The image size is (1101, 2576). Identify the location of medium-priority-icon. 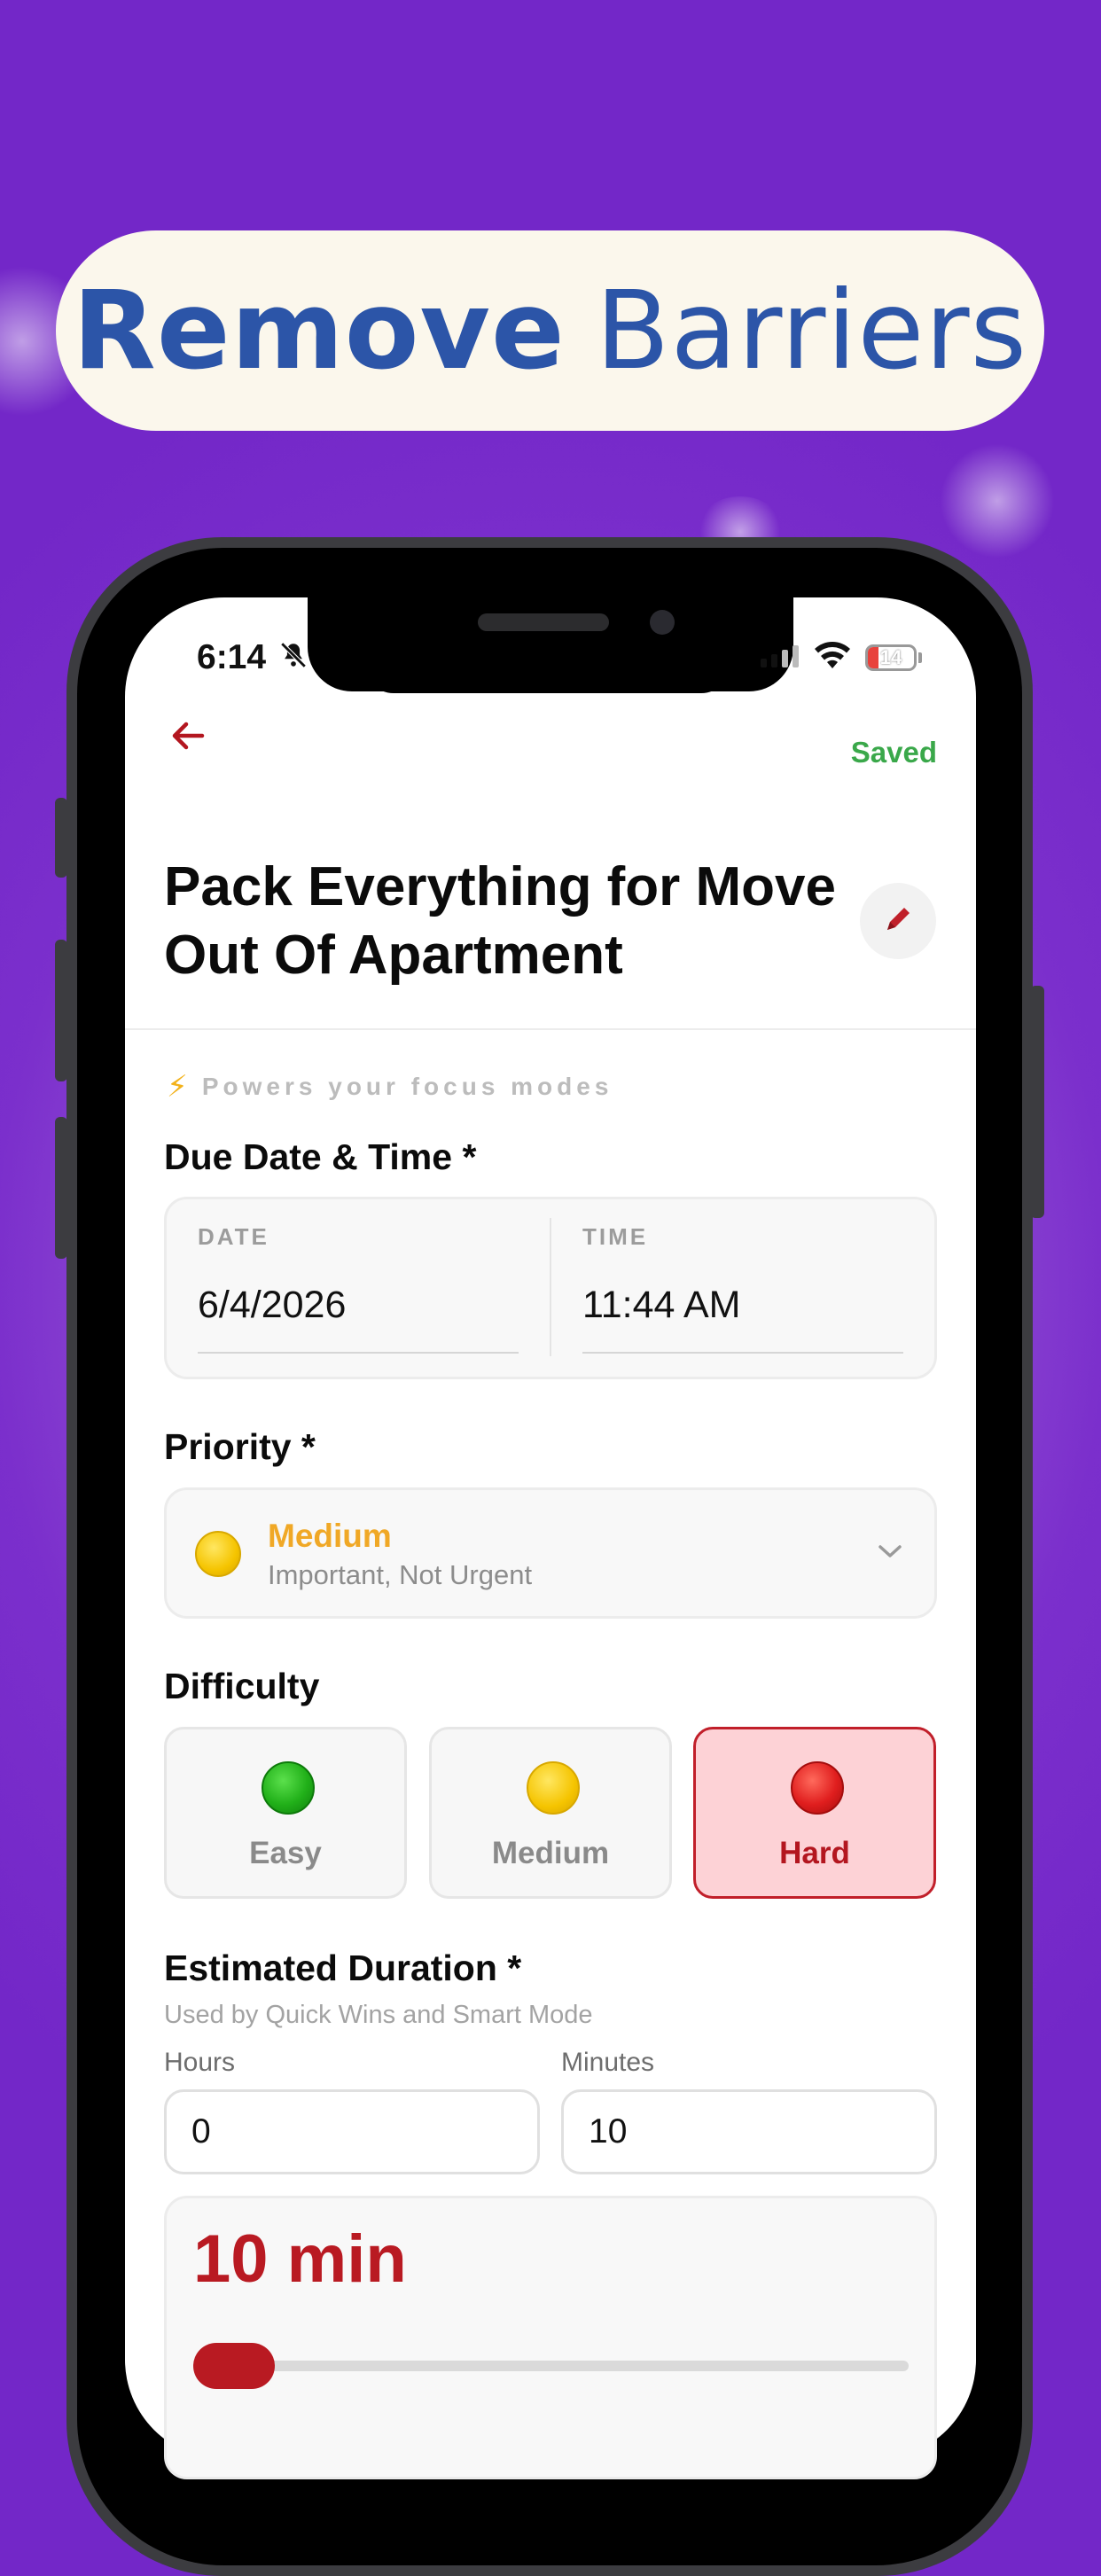
(218, 1554).